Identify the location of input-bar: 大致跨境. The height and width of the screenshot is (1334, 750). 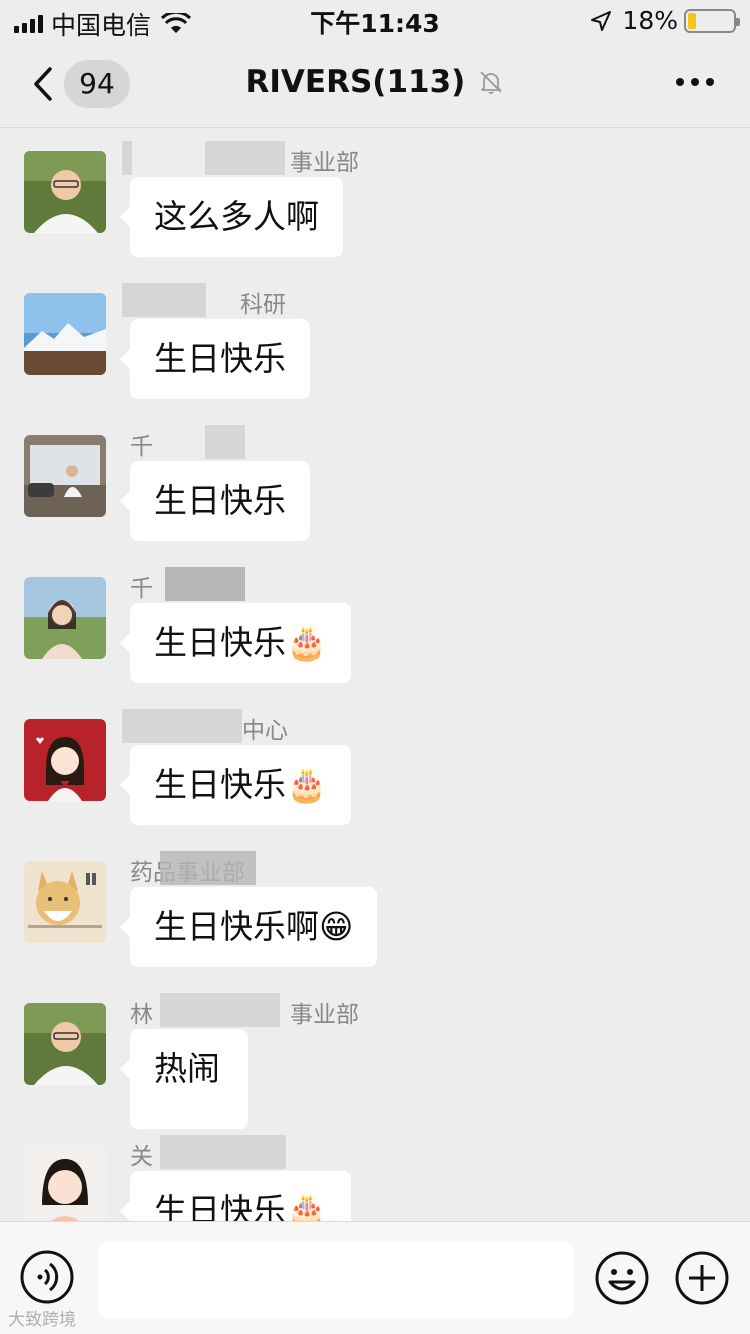
(375, 1277).